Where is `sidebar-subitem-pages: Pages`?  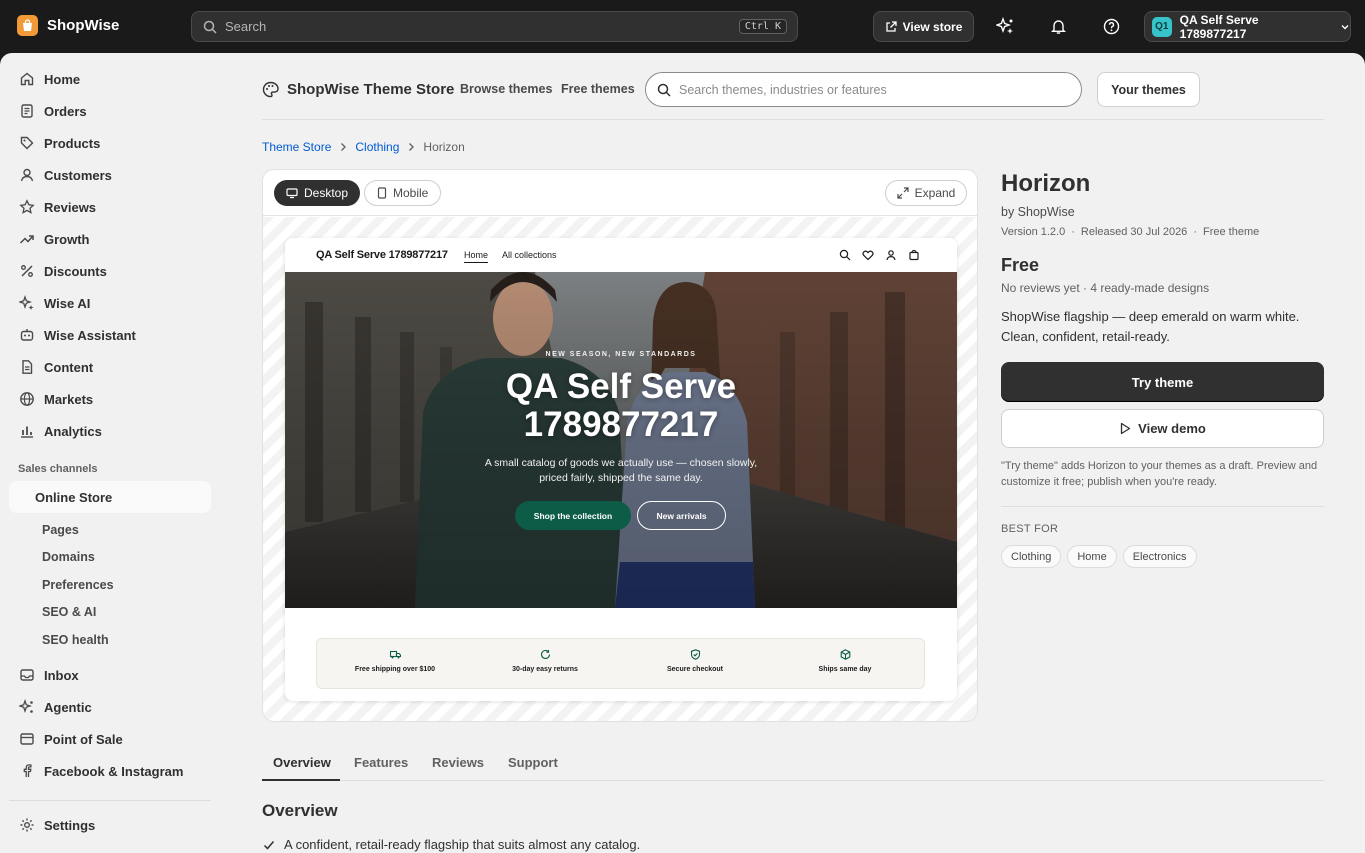 sidebar-subitem-pages: Pages is located at coordinates (60, 530).